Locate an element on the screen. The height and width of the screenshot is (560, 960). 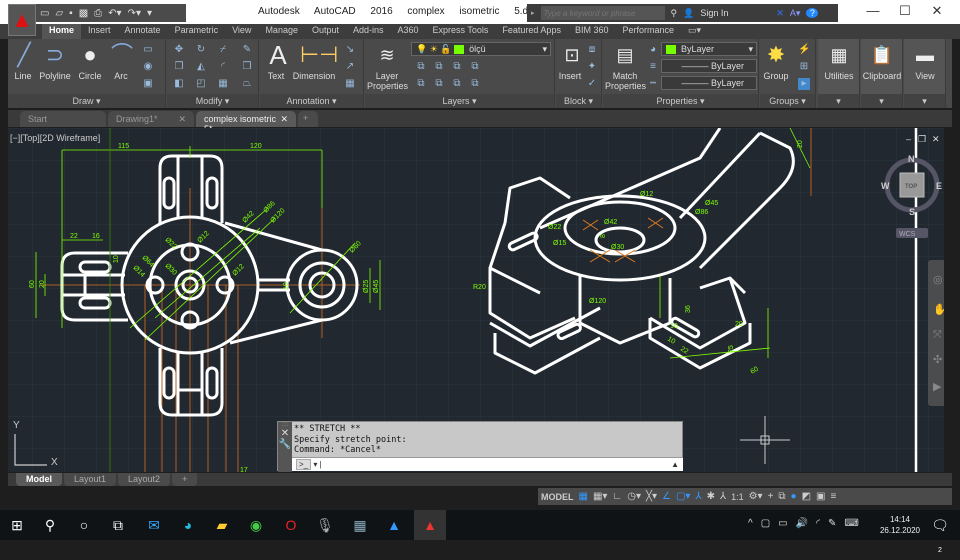
battery-icon: ▭ is located at coordinates (782, 523).